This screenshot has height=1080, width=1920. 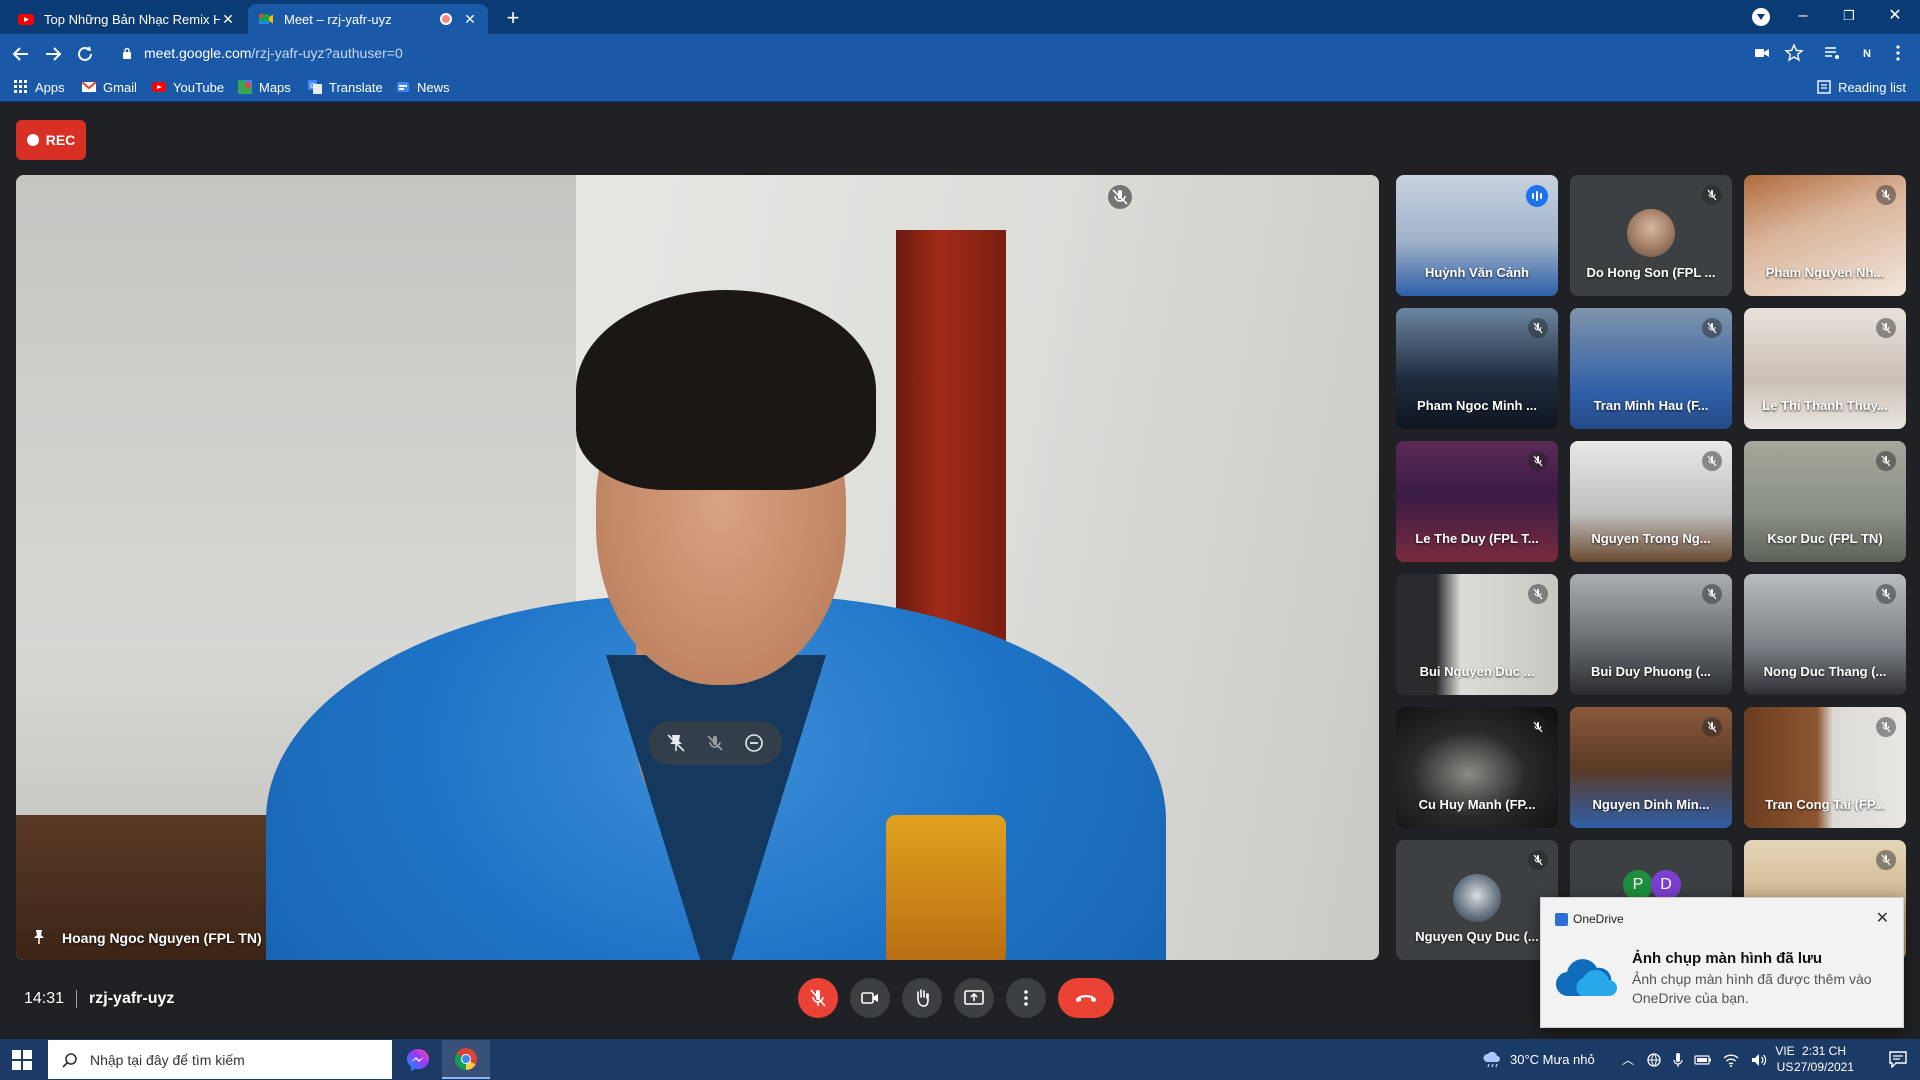 What do you see at coordinates (1867, 54) in the screenshot?
I see `profile-avatar: N` at bounding box center [1867, 54].